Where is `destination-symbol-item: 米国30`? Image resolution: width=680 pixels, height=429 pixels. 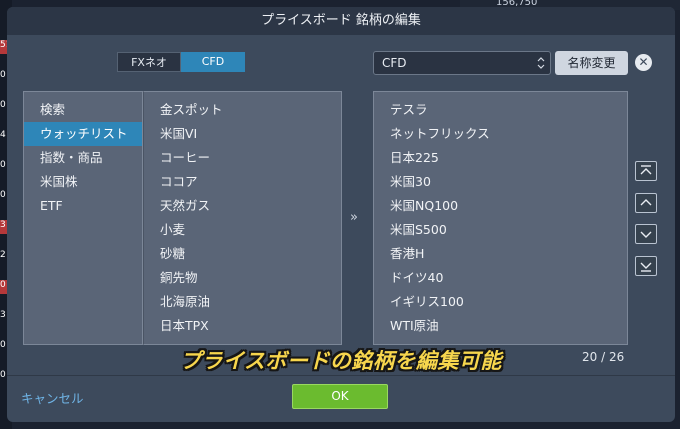 destination-symbol-item: 米国30 is located at coordinates (500, 182).